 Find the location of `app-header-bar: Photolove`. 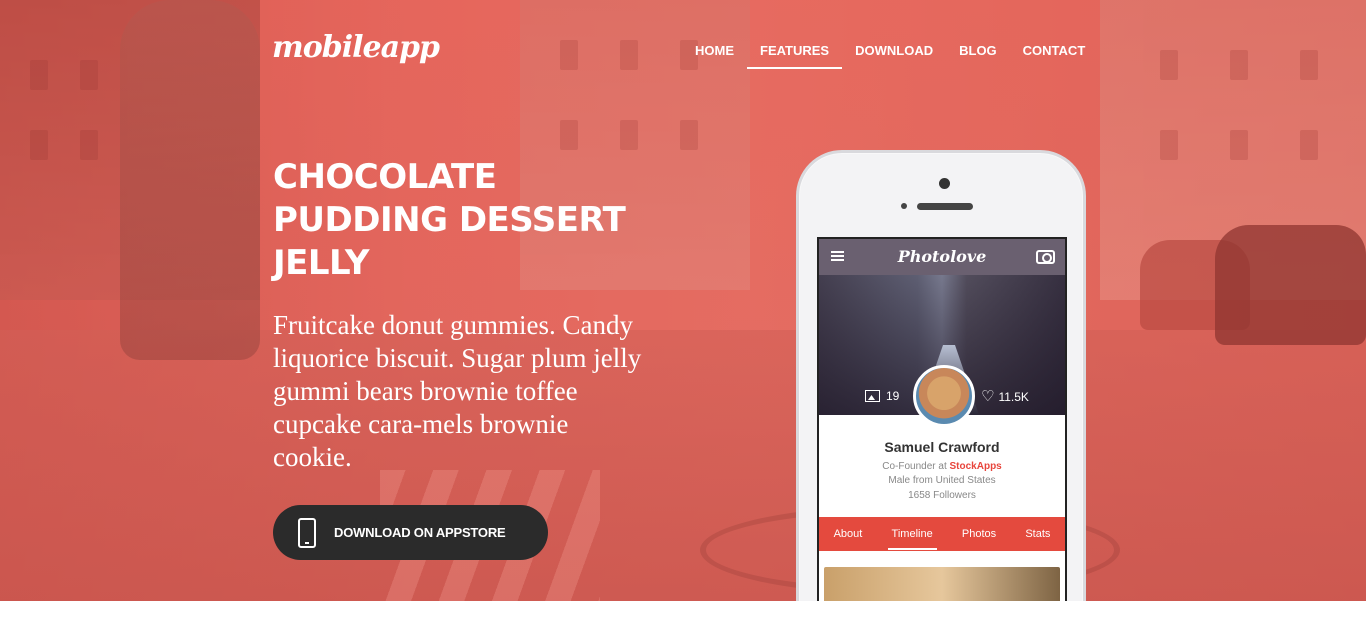

app-header-bar: Photolove is located at coordinates (942, 257).